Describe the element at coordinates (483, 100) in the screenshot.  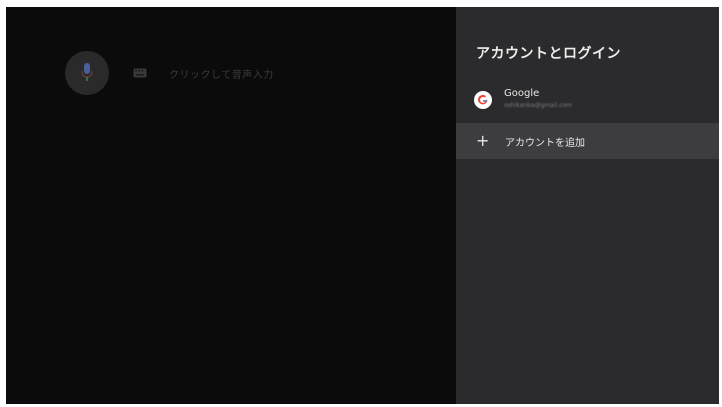
I see `google-icon` at that location.